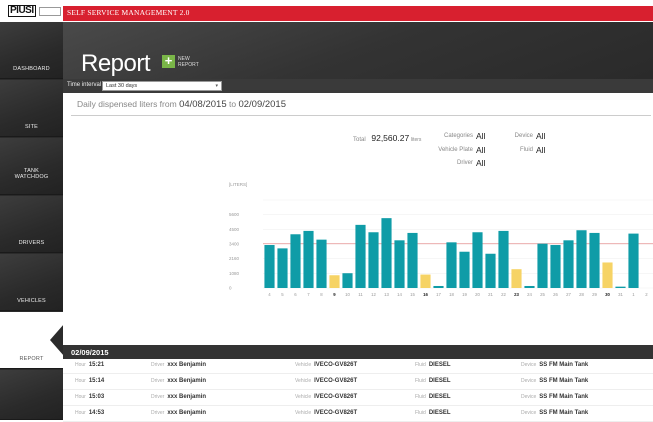 The width and height of the screenshot is (653, 422). Describe the element at coordinates (412, 294) in the screenshot. I see `x-tick-label: 15` at that location.